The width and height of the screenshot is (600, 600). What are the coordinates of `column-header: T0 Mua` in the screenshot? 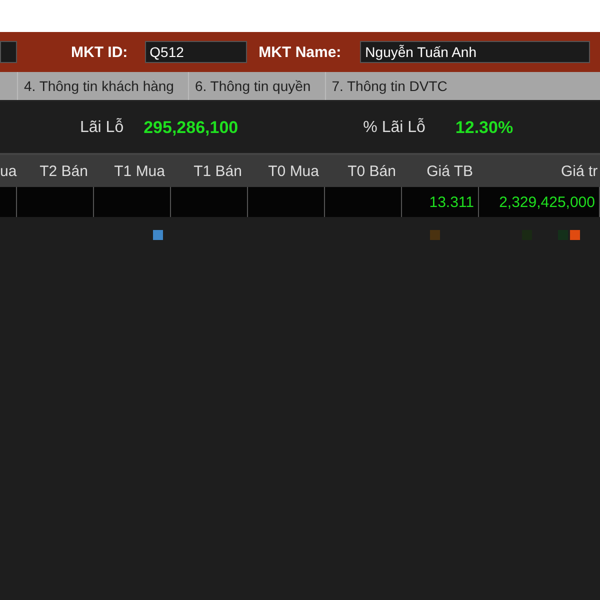 It's located at (293, 171).